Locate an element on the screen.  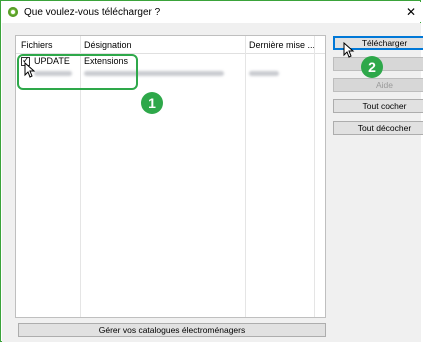
title-bar: Que voulez-vous télécharger ? ✕ is located at coordinates (211, 12).